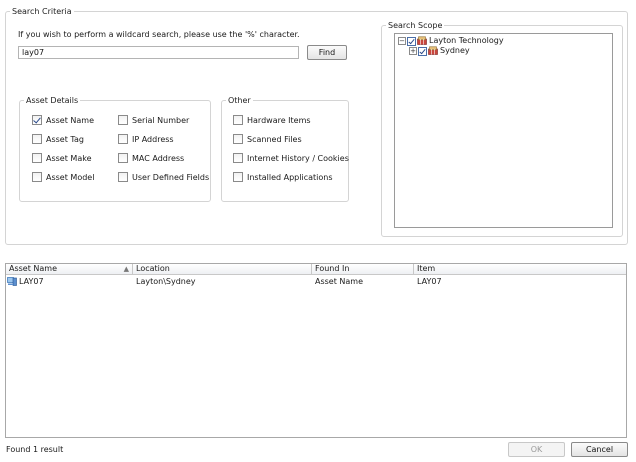 Image resolution: width=636 pixels, height=462 pixels. What do you see at coordinates (422, 40) in the screenshot?
I see `organization-books-icon` at bounding box center [422, 40].